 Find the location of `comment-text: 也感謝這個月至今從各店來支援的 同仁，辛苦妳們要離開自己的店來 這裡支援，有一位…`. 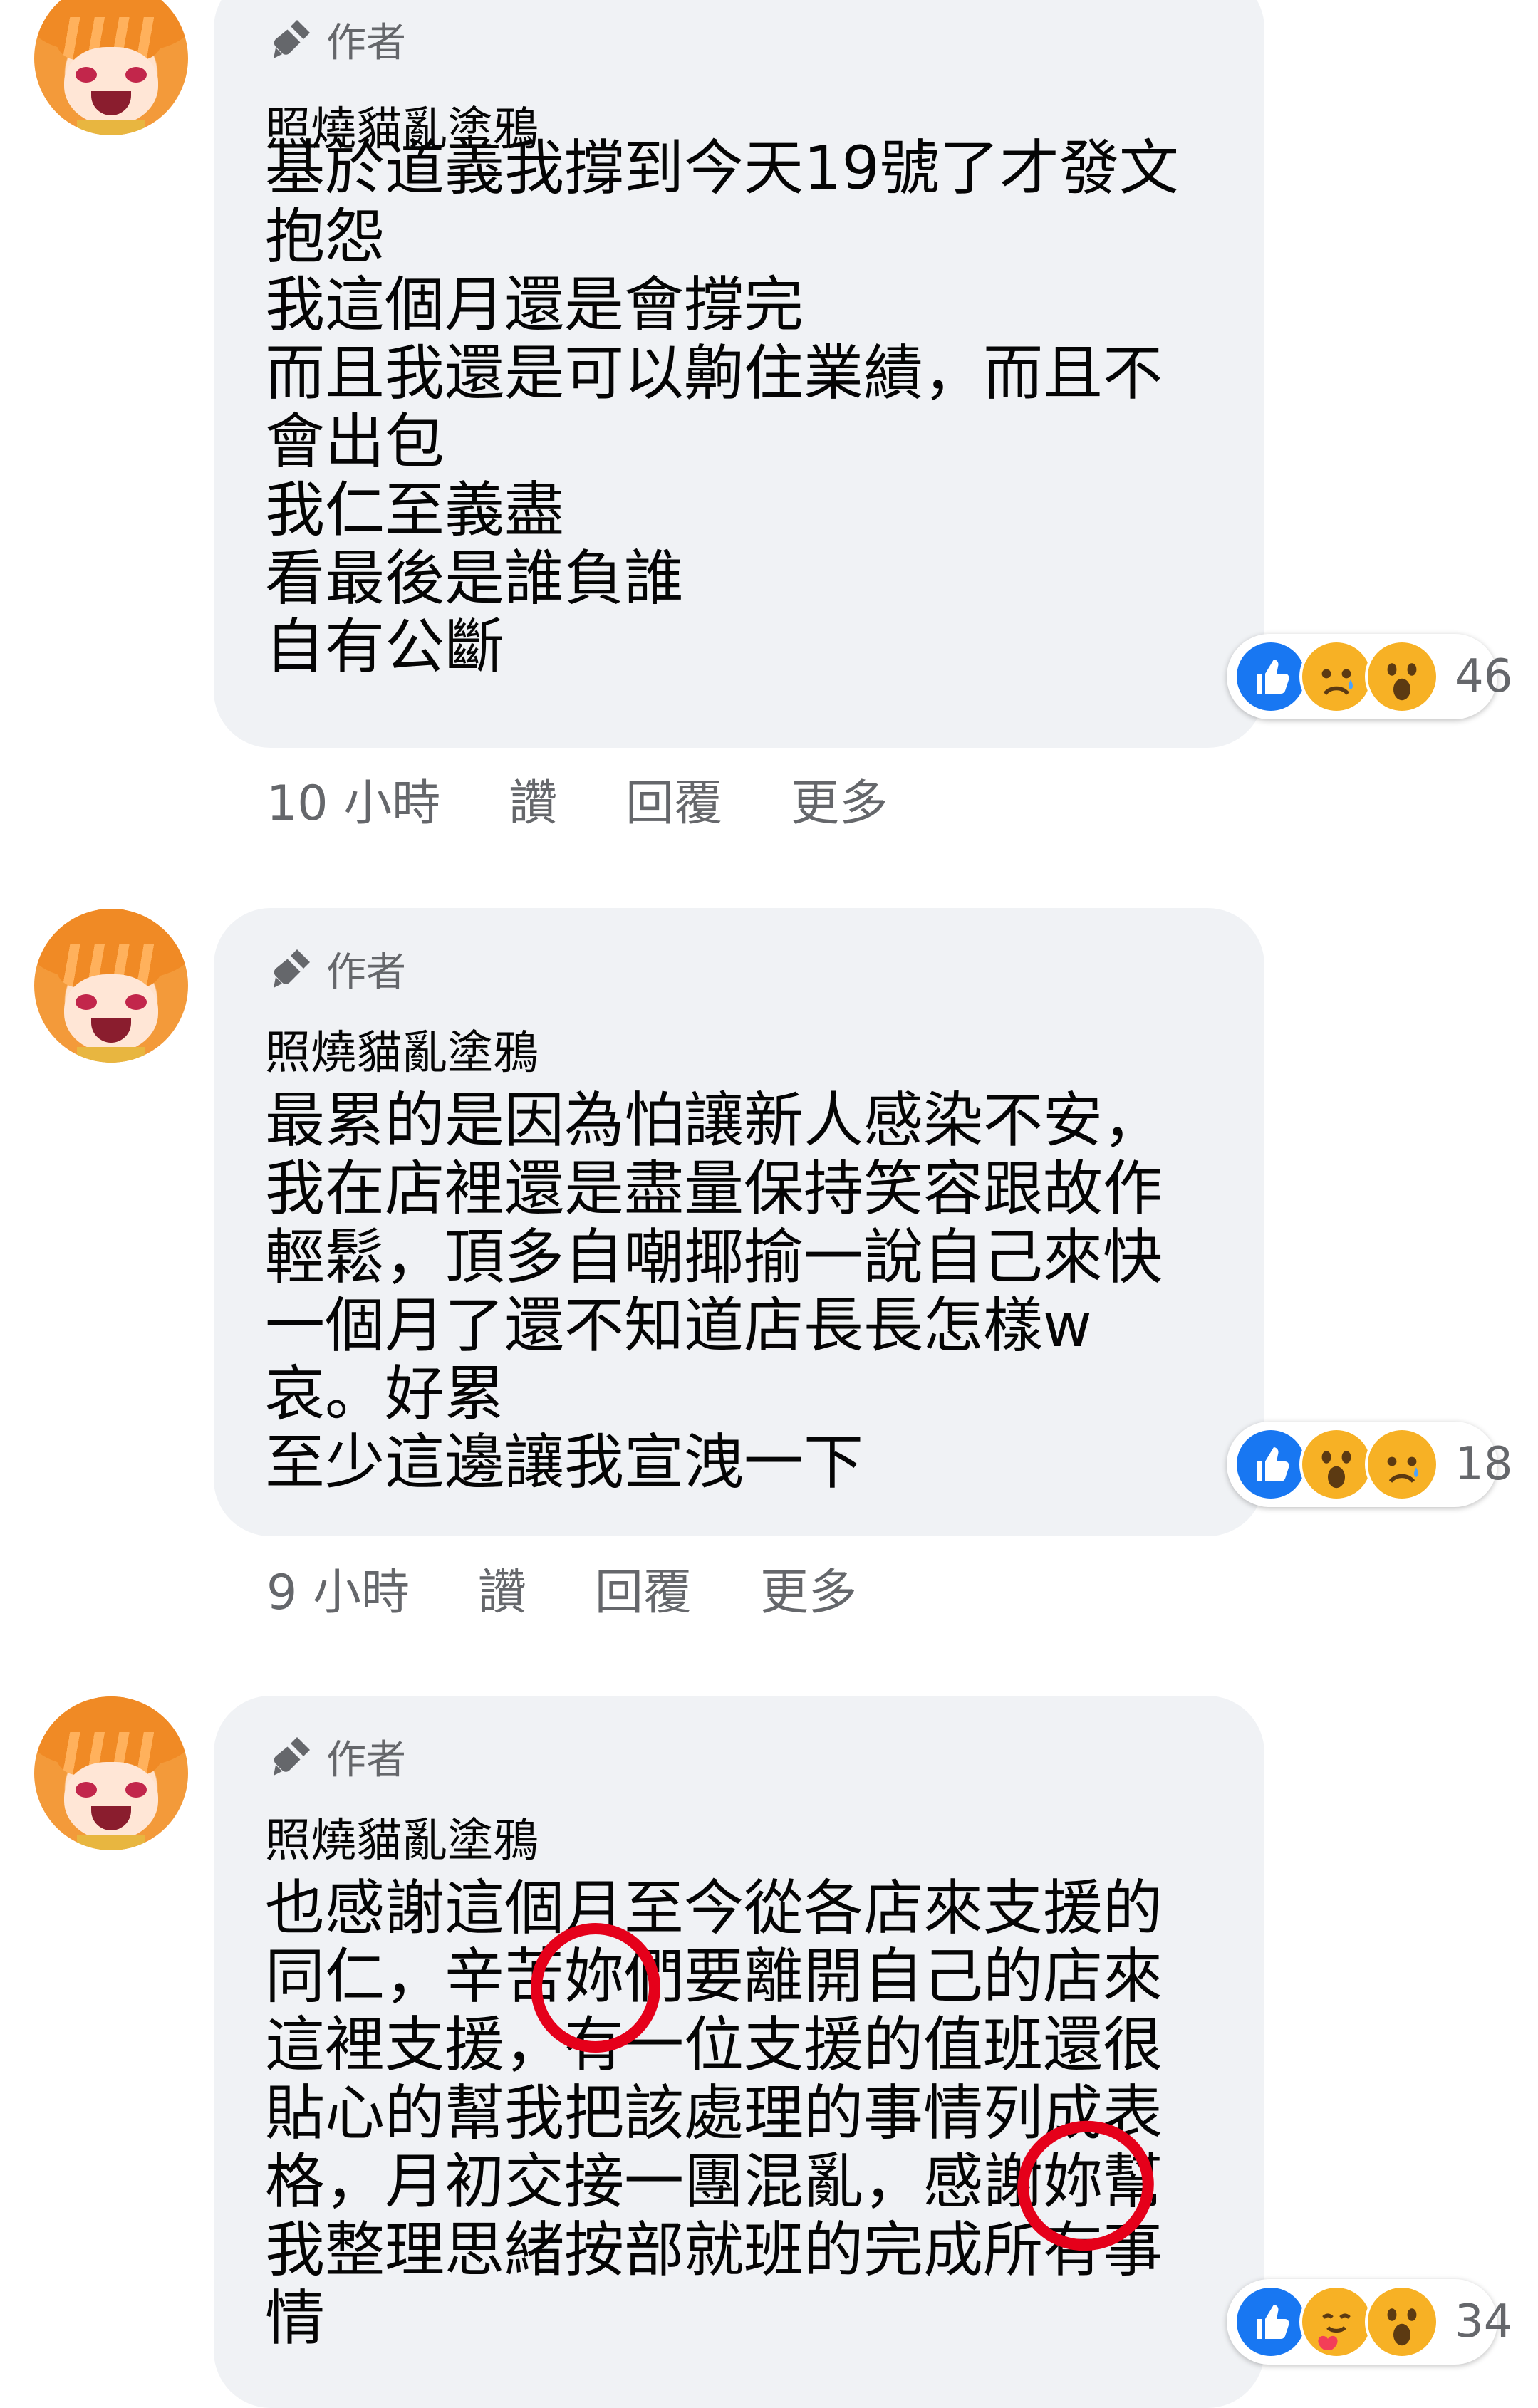

comment-text: 也感謝這個月至今從各店來支援的 同仁，辛苦妳們要離開自己的店來 這裡支援，有一位… is located at coordinates (742, 2113).